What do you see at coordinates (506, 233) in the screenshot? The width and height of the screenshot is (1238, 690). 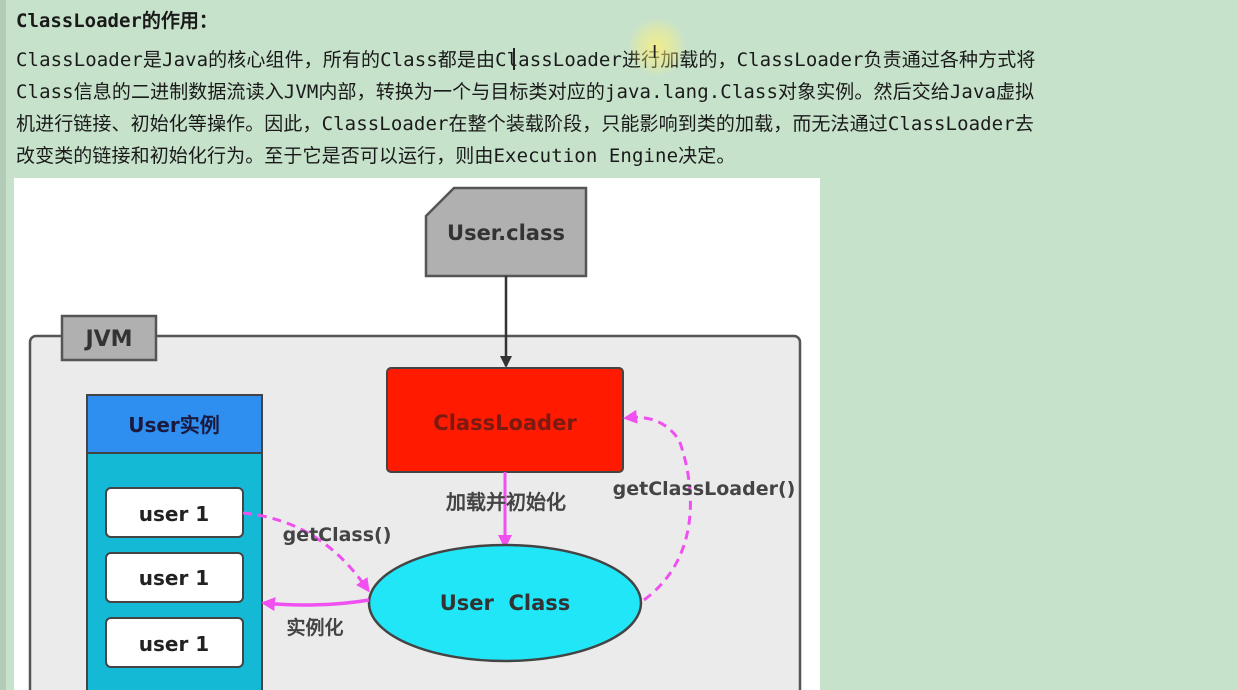 I see `user-class-file-label: User.class` at bounding box center [506, 233].